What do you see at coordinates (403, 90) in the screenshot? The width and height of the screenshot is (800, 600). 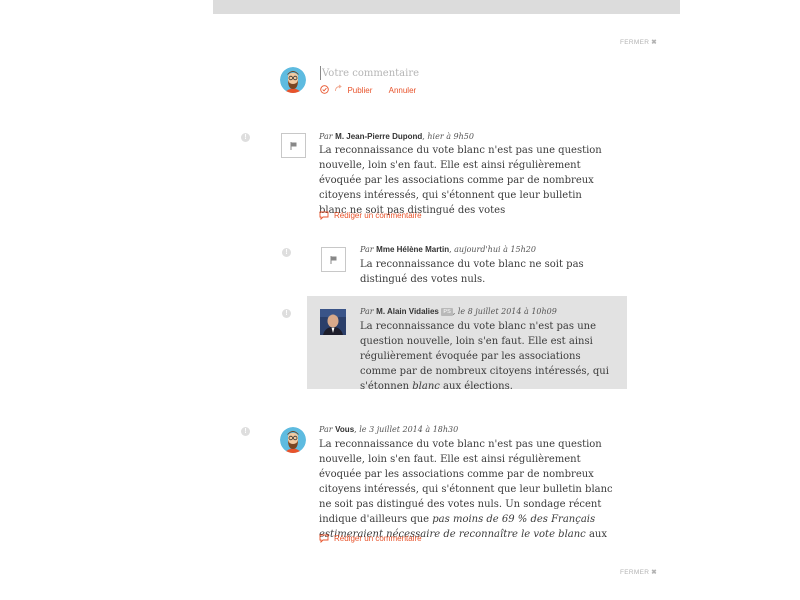 I see `cancel-button: Annuler` at bounding box center [403, 90].